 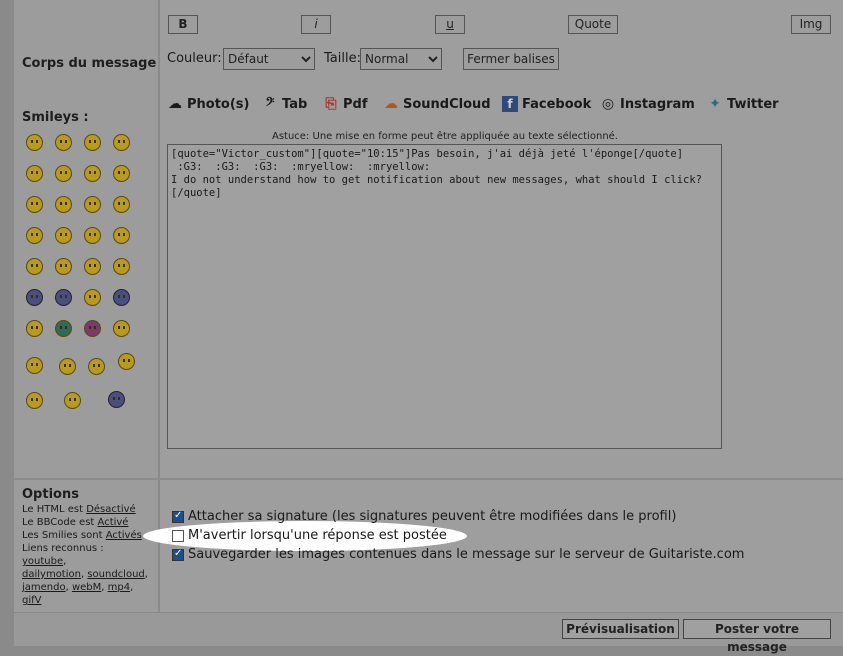 I want to click on smileys-label: Smileys :, so click(x=55, y=117).